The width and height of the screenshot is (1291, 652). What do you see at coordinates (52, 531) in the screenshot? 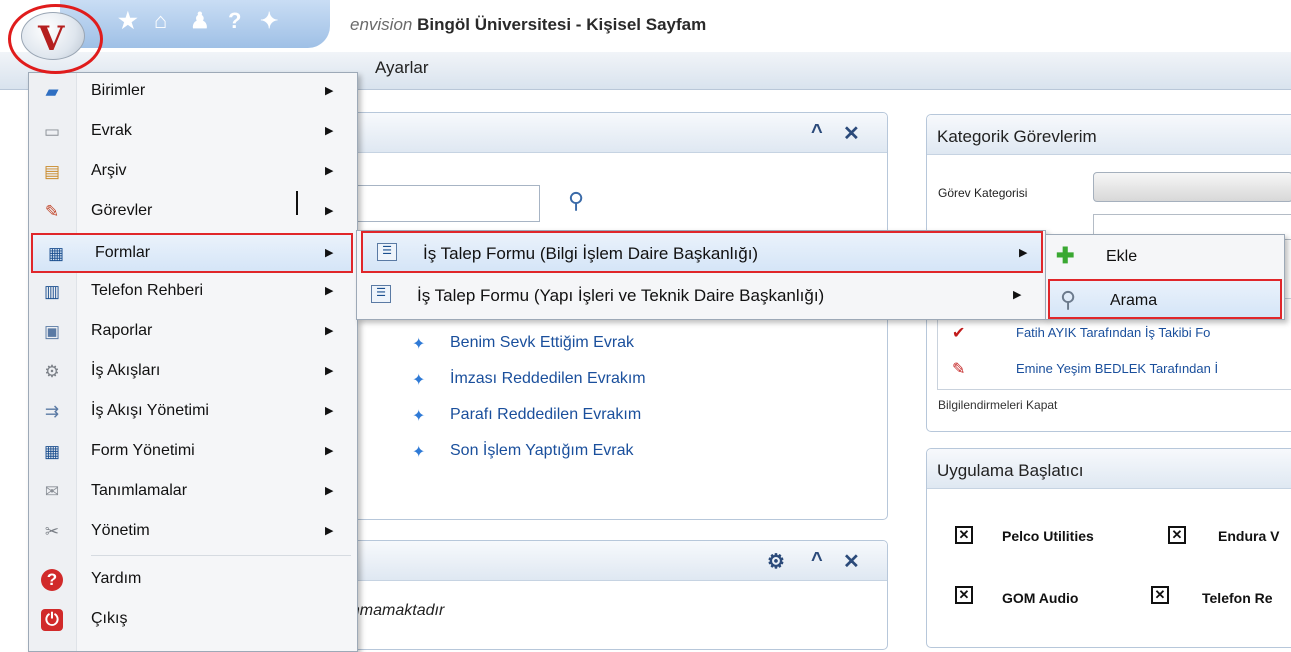
I see `tools-icon: ✂` at bounding box center [52, 531].